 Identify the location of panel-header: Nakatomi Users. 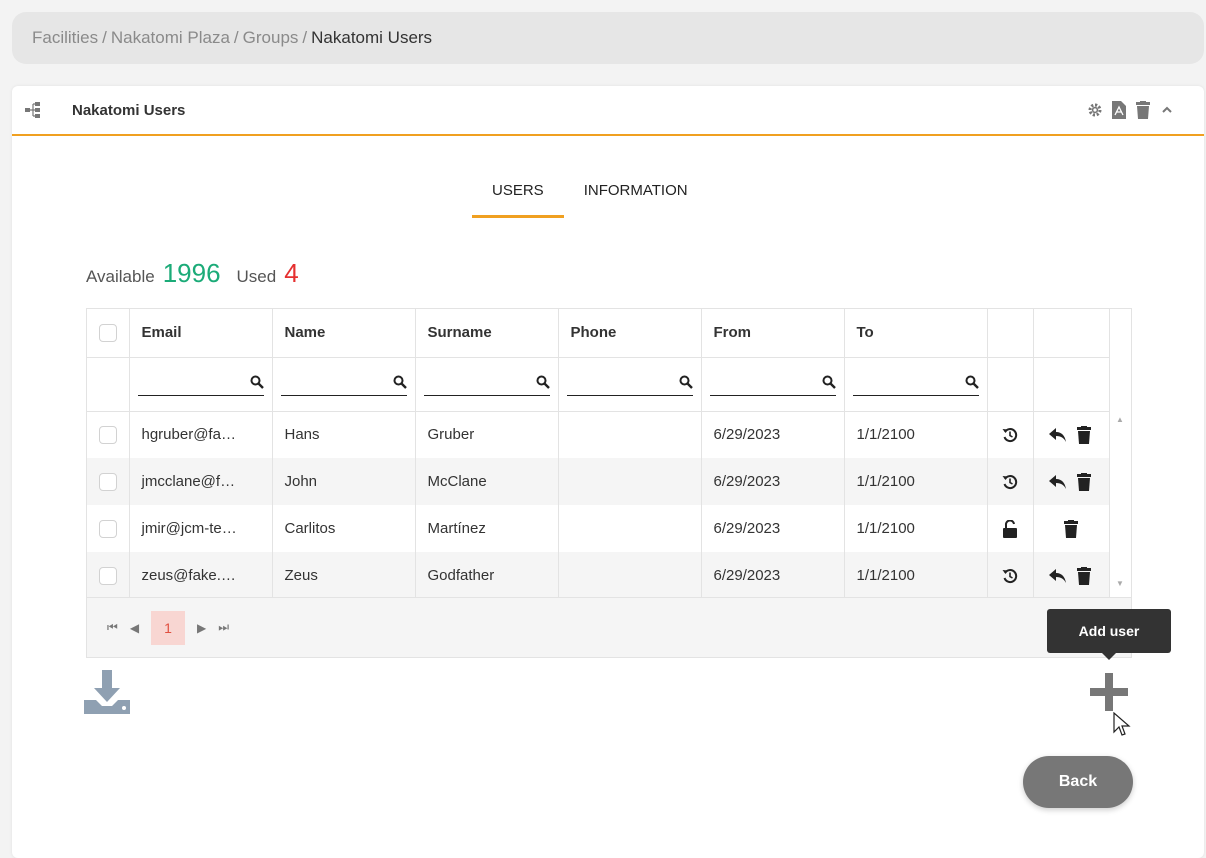
(608, 111).